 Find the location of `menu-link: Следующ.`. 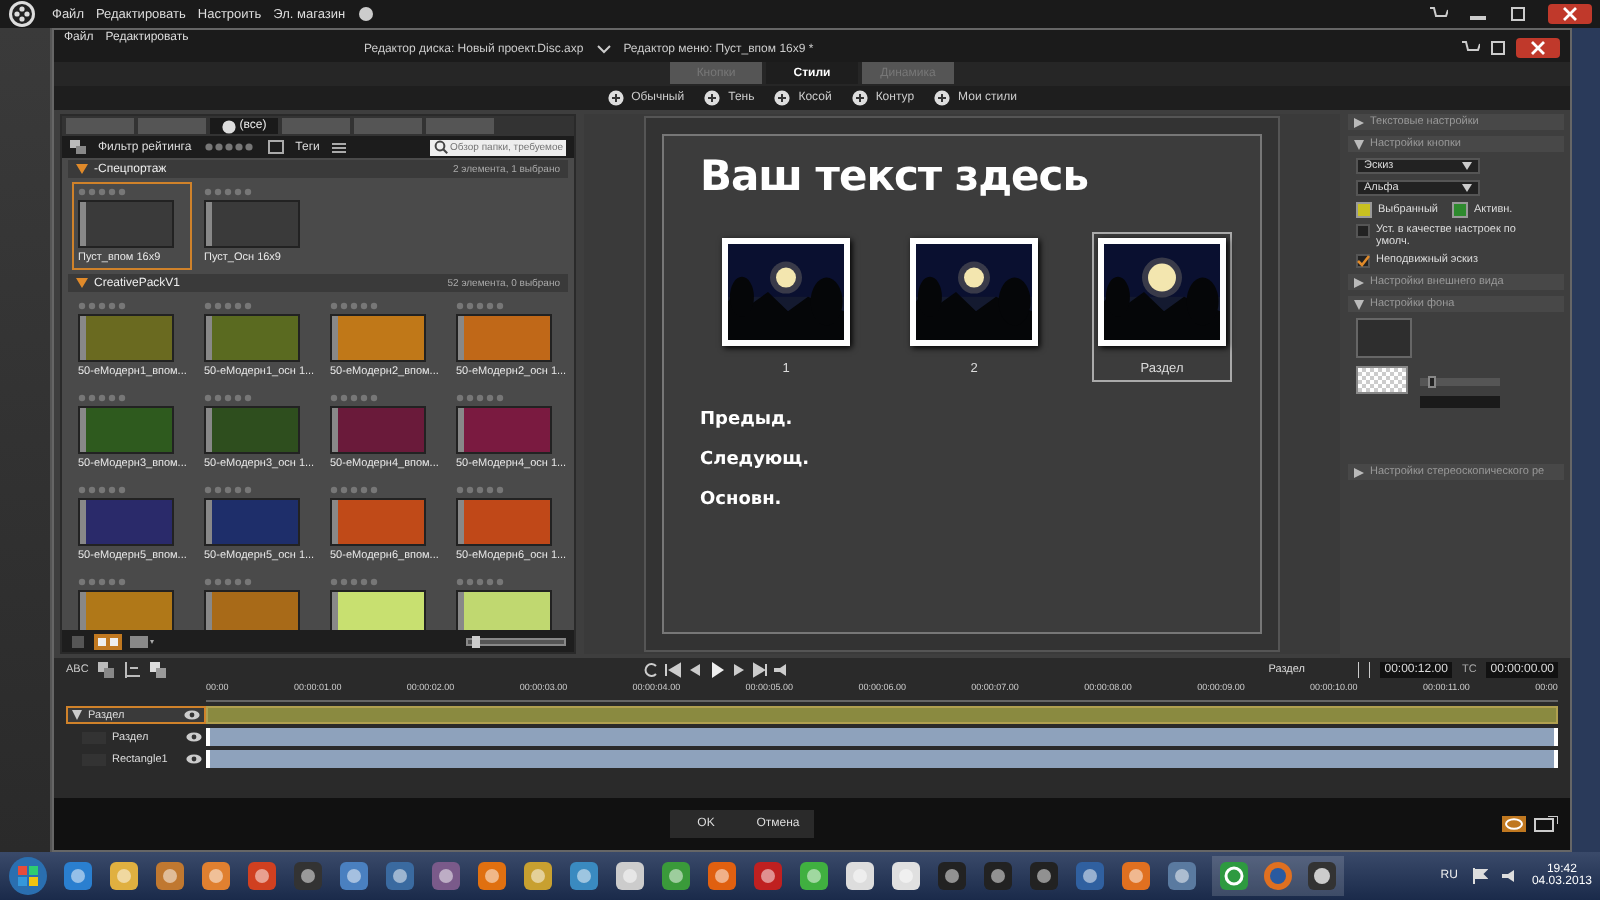

menu-link: Следующ. is located at coordinates (755, 460).